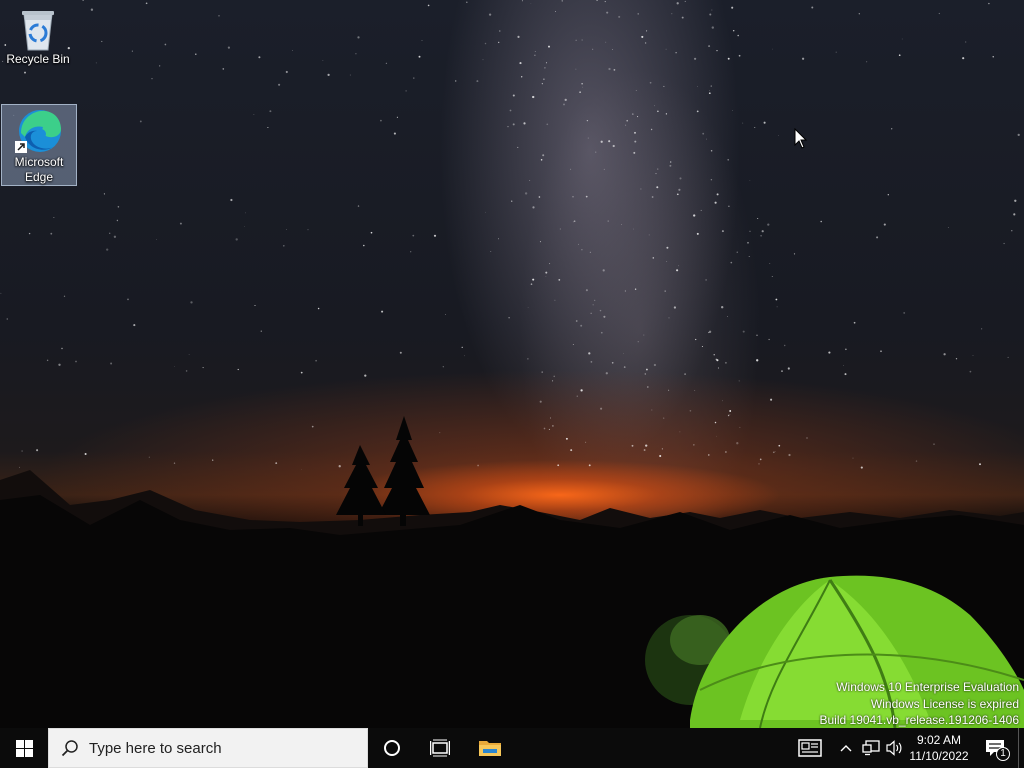 Image resolution: width=1024 pixels, height=768 pixels. I want to click on action-center-button: 1, so click(995, 748).